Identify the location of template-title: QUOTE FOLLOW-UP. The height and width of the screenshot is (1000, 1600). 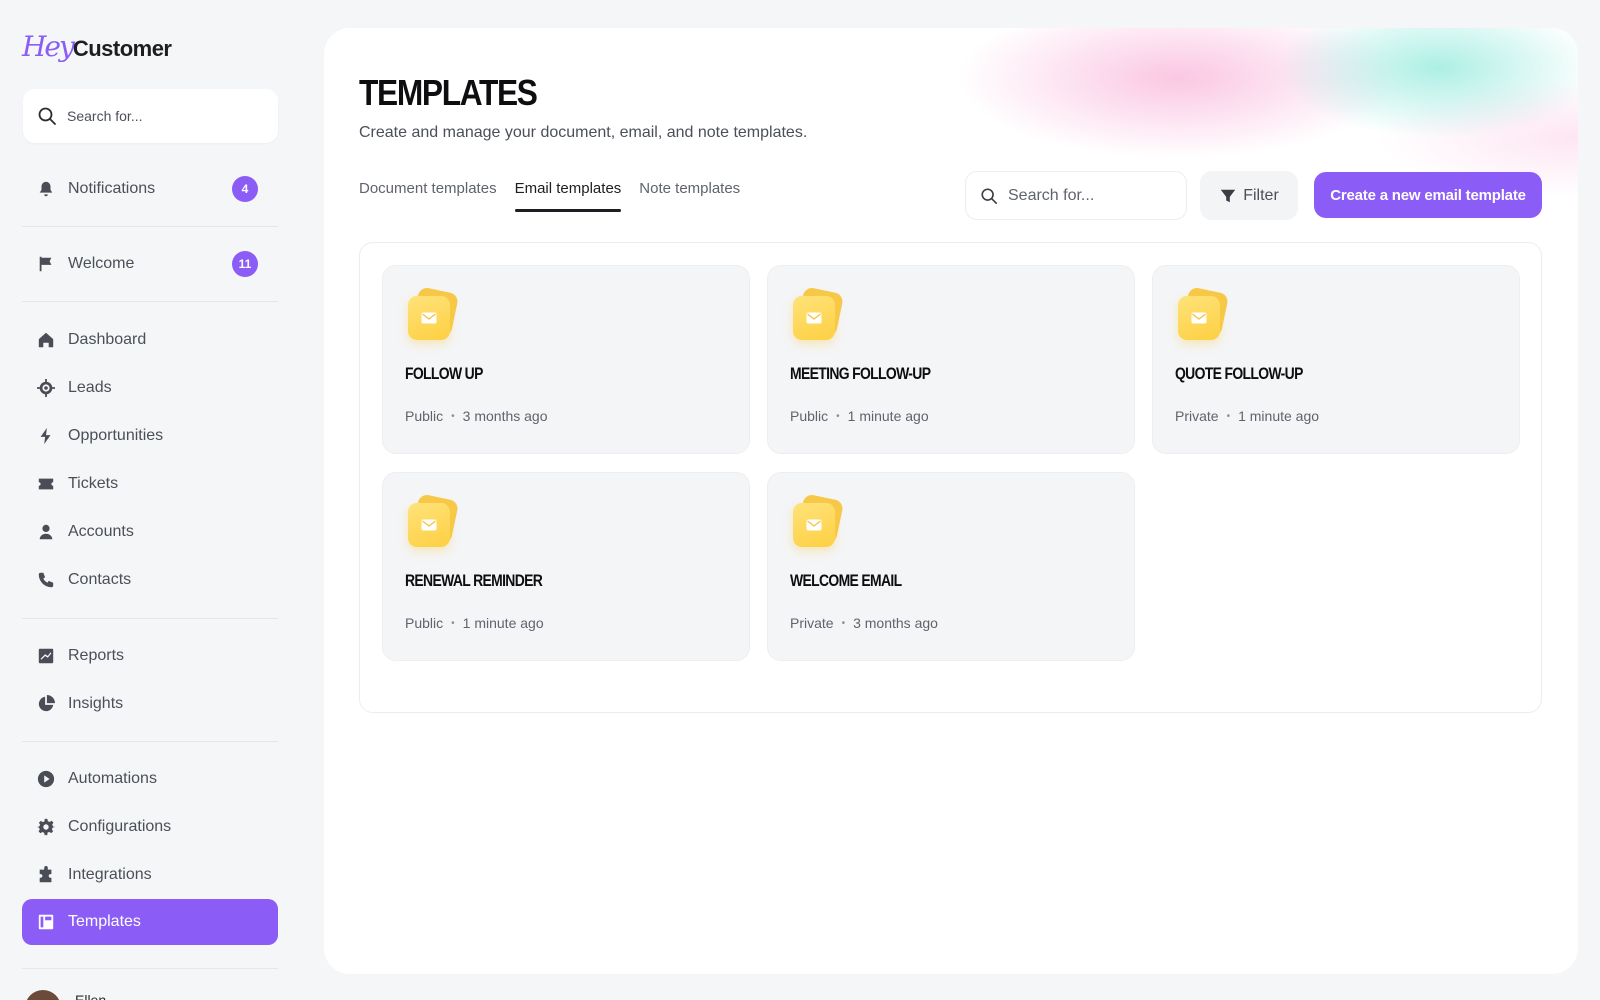
(1239, 373).